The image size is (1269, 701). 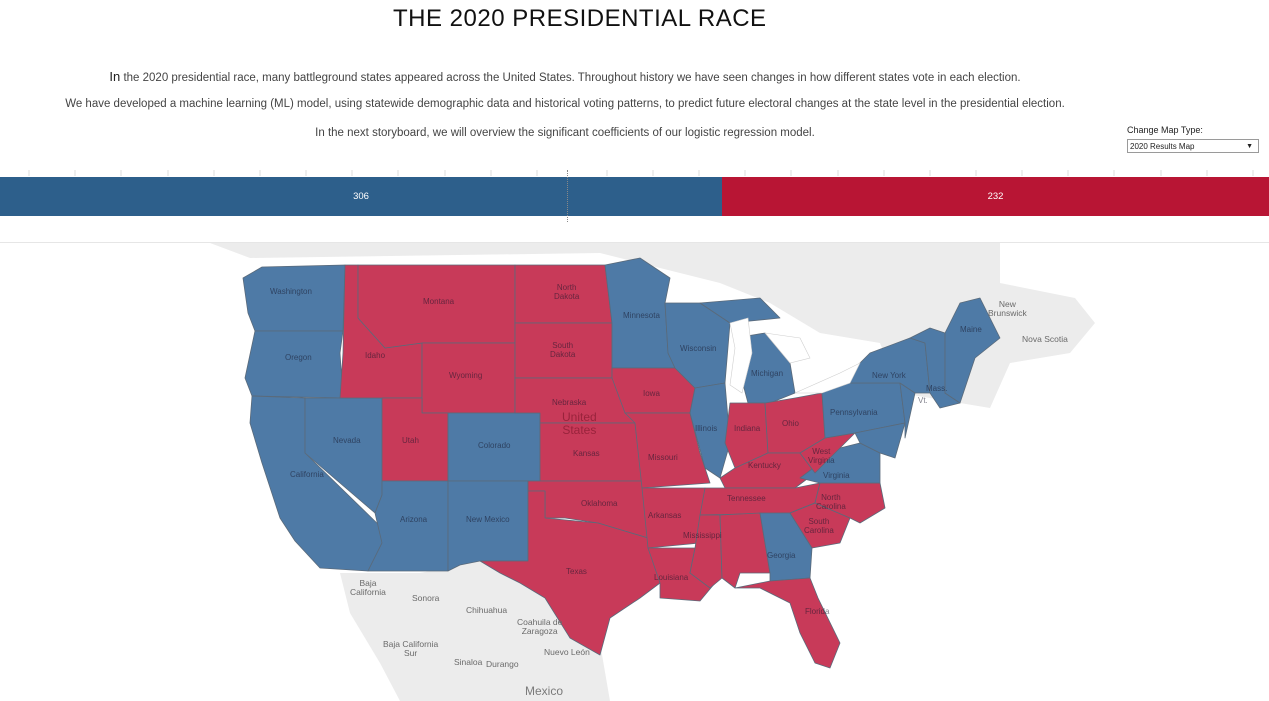 What do you see at coordinates (567, 196) in the screenshot?
I see `majority-reference-line` at bounding box center [567, 196].